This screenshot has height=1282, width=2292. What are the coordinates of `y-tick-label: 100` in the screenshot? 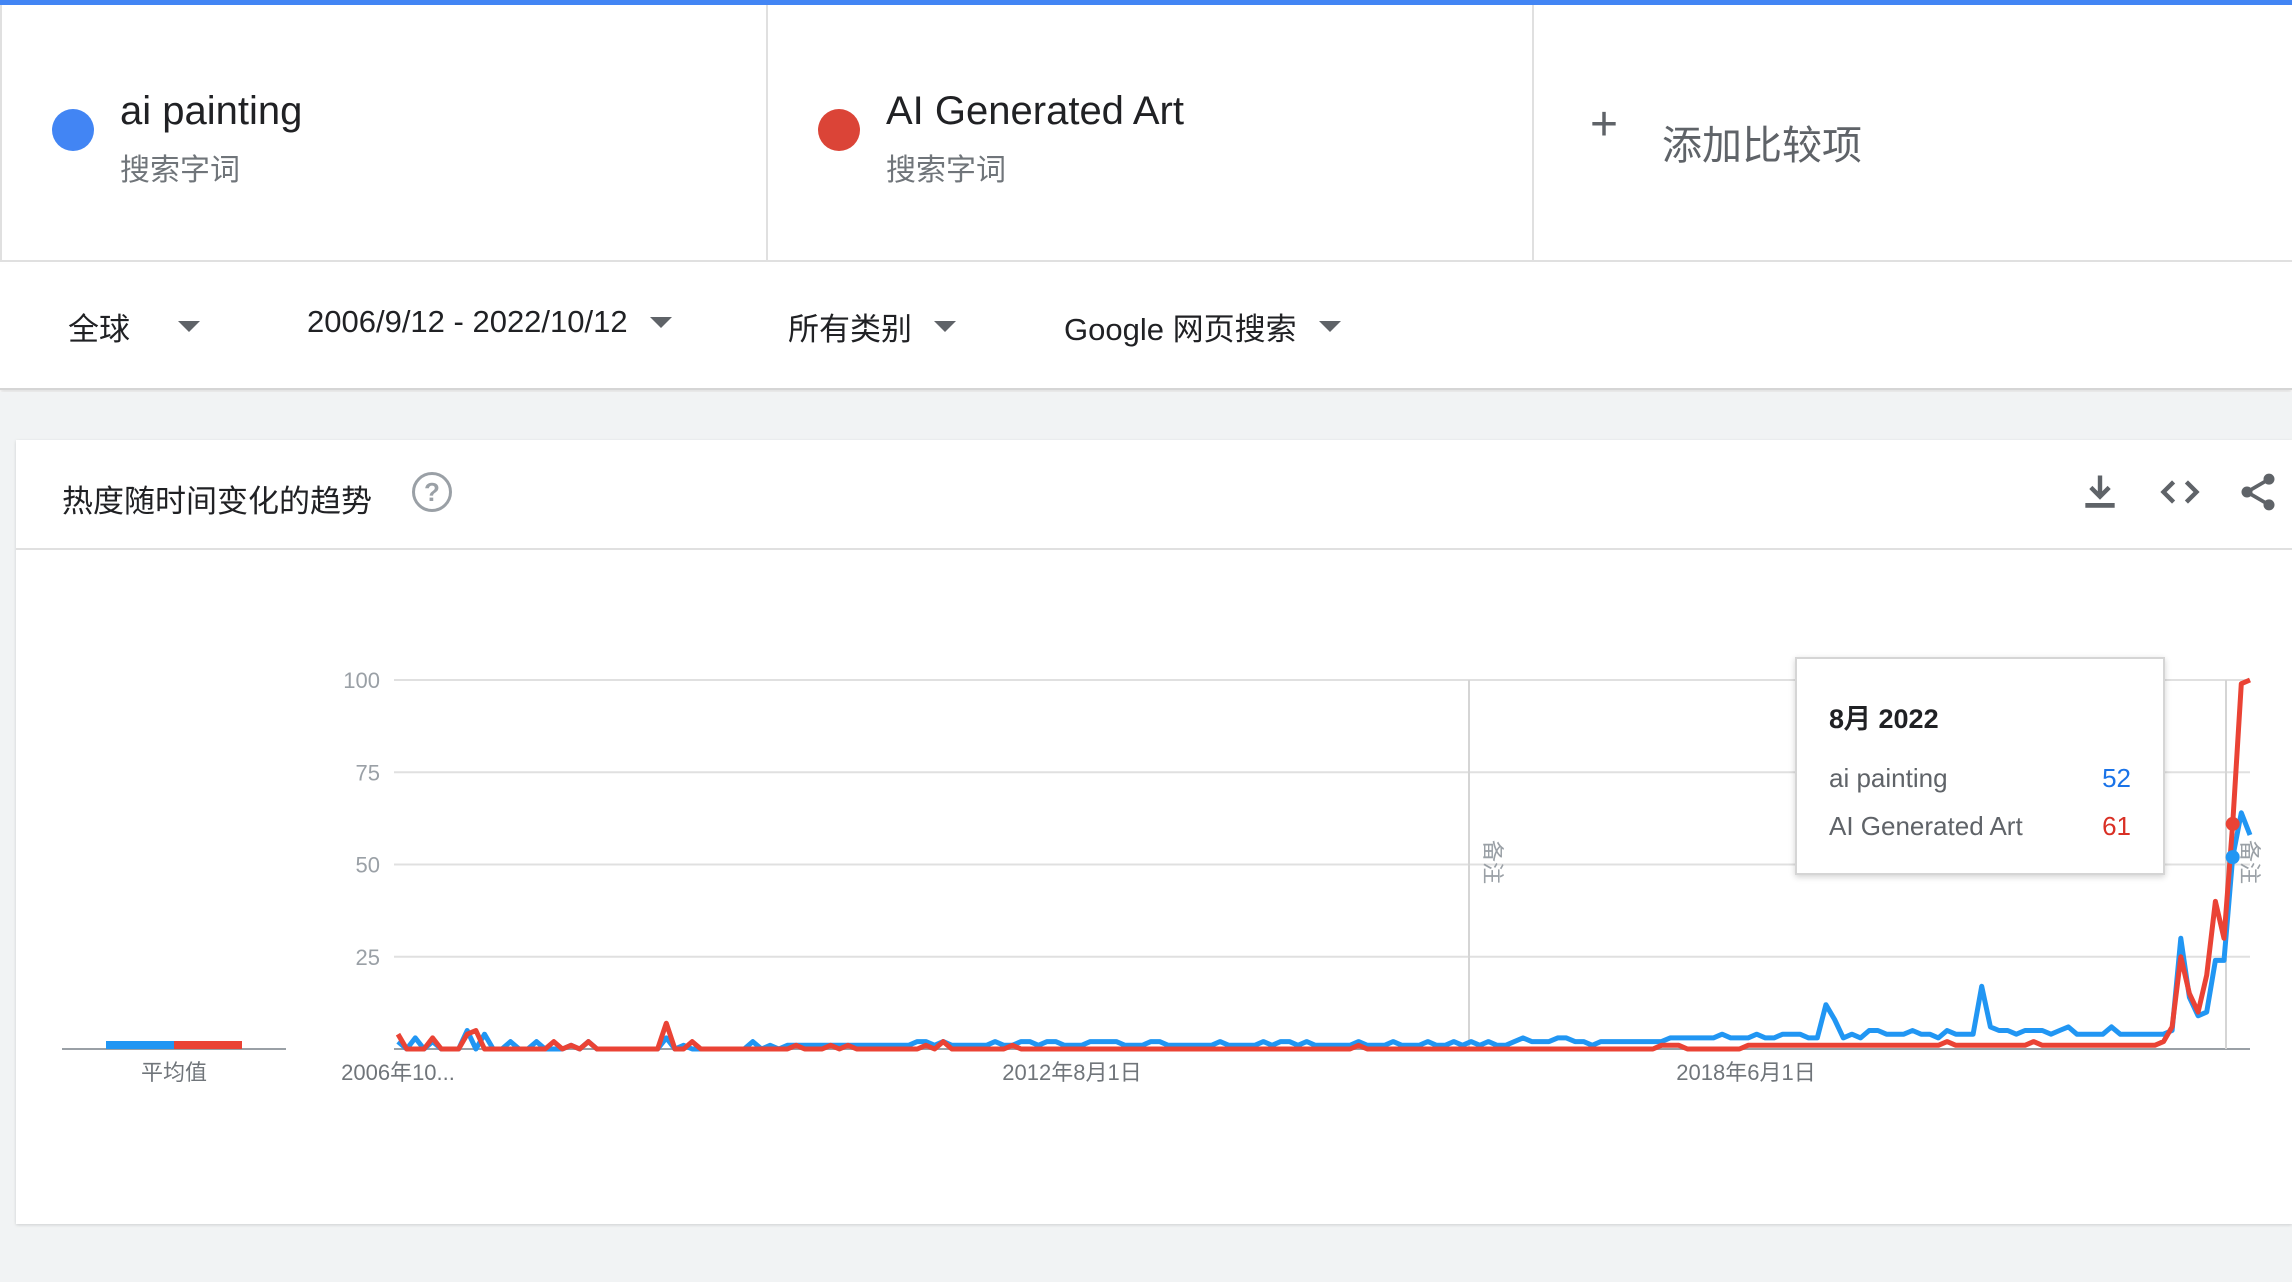 It's located at (361, 680).